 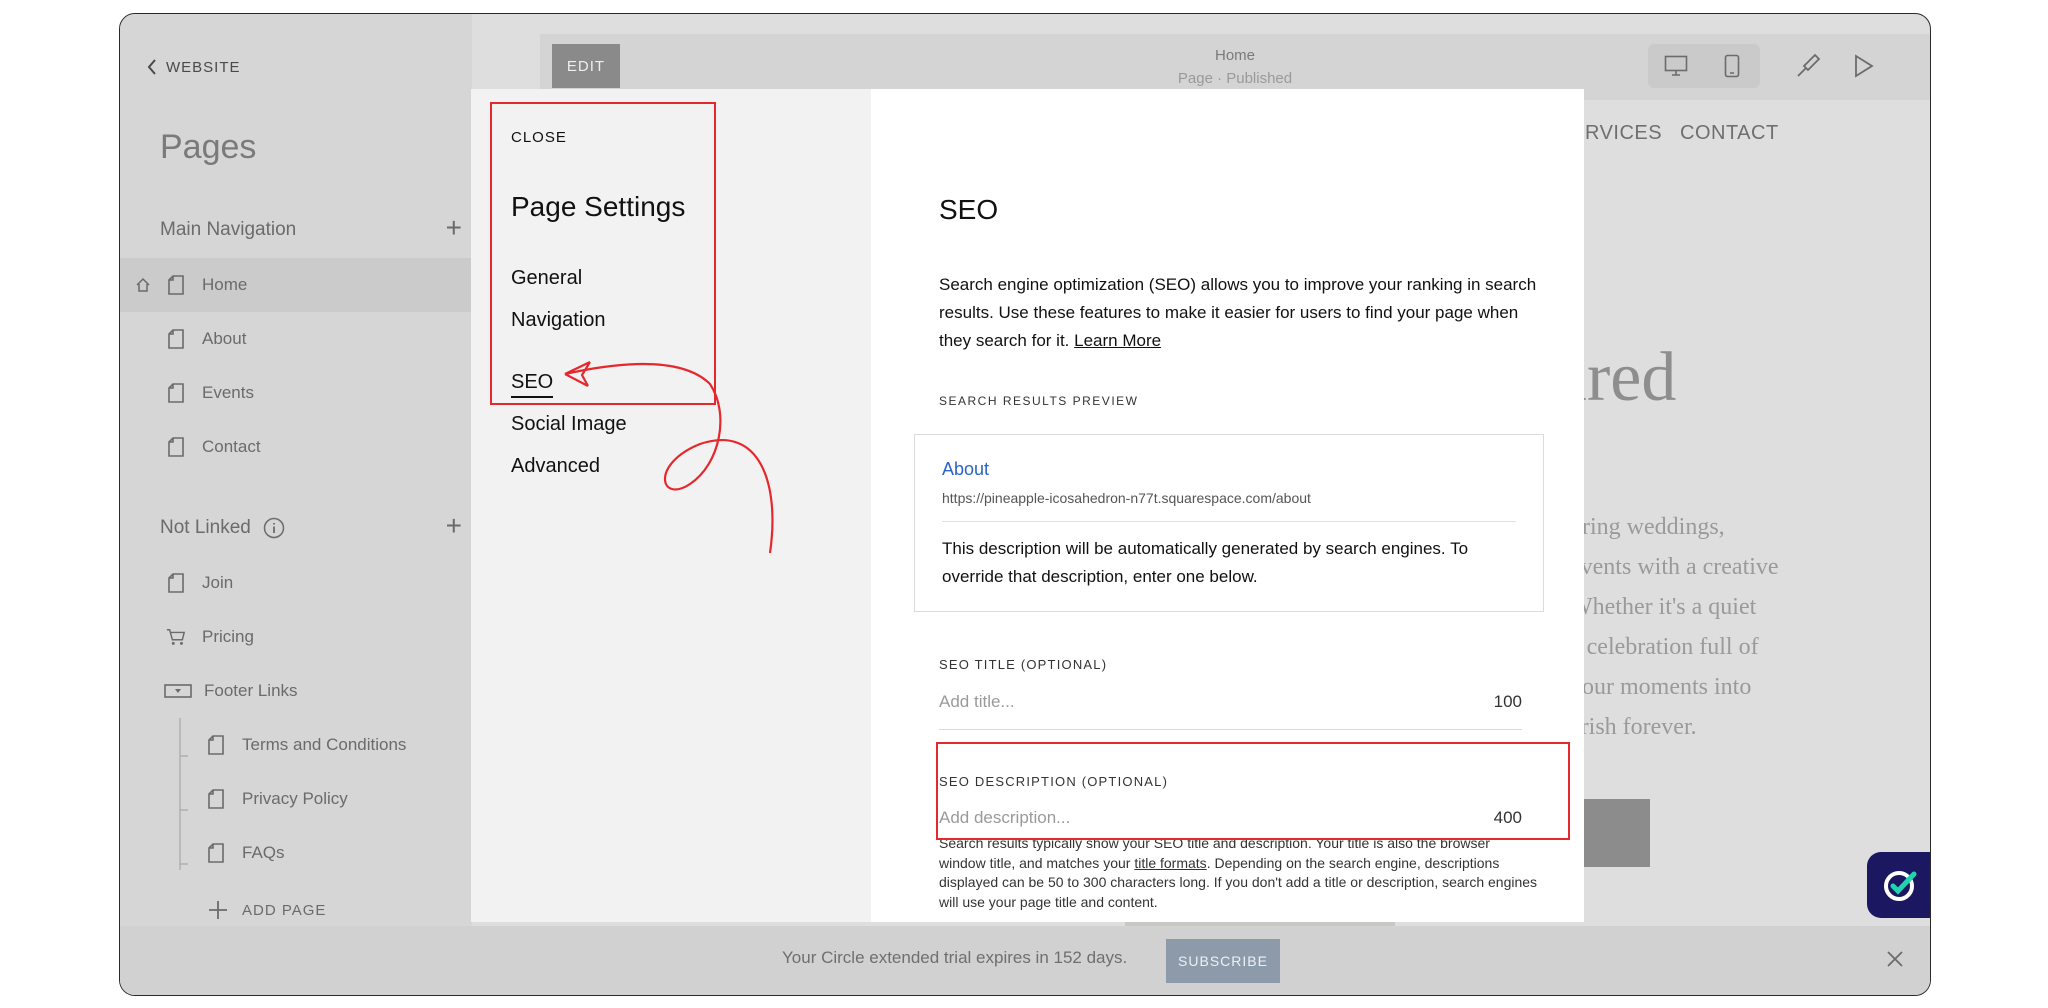 What do you see at coordinates (143, 285) in the screenshot?
I see `home-icon` at bounding box center [143, 285].